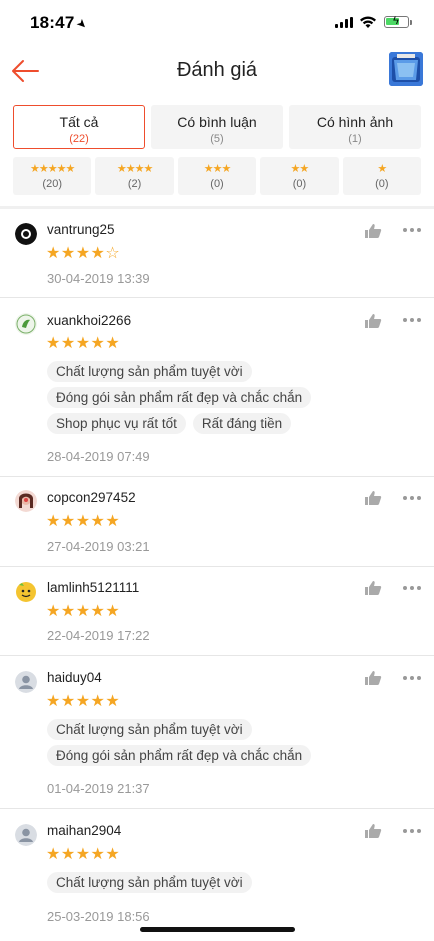 Image resolution: width=434 pixels, height=941 pixels. What do you see at coordinates (411, 22) in the screenshot?
I see `battery-tip` at bounding box center [411, 22].